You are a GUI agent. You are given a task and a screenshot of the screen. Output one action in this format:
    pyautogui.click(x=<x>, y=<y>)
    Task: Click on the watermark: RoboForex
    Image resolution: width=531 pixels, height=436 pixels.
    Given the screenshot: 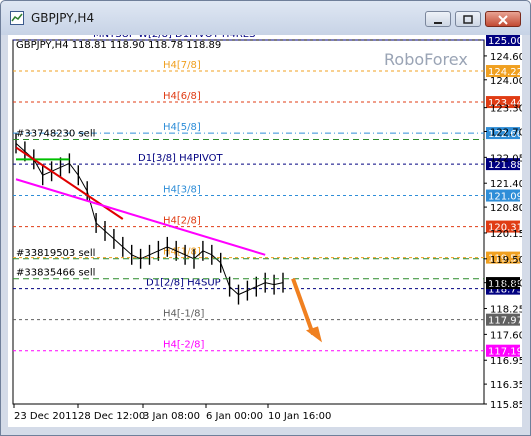 What is the action you would take?
    pyautogui.click(x=426, y=59)
    